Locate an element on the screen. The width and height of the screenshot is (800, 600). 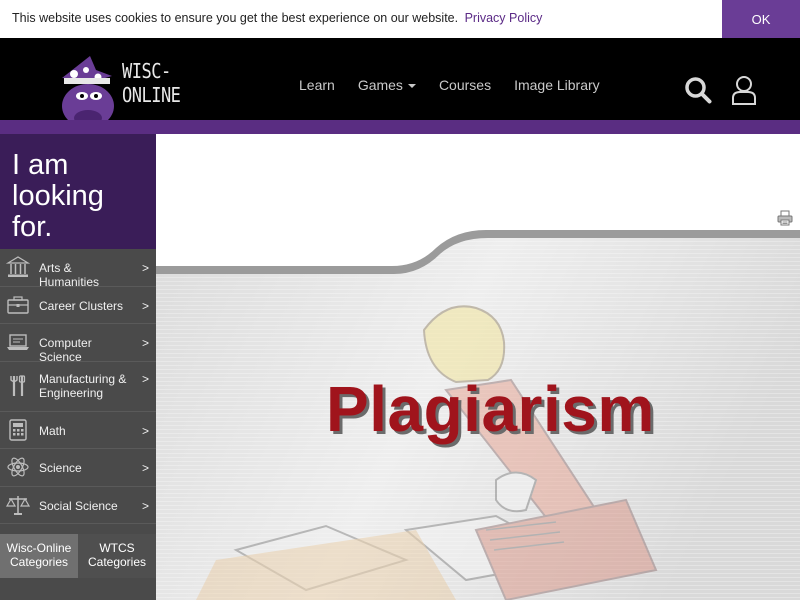
category-label: Computer Science is located at coordinates (65, 350).